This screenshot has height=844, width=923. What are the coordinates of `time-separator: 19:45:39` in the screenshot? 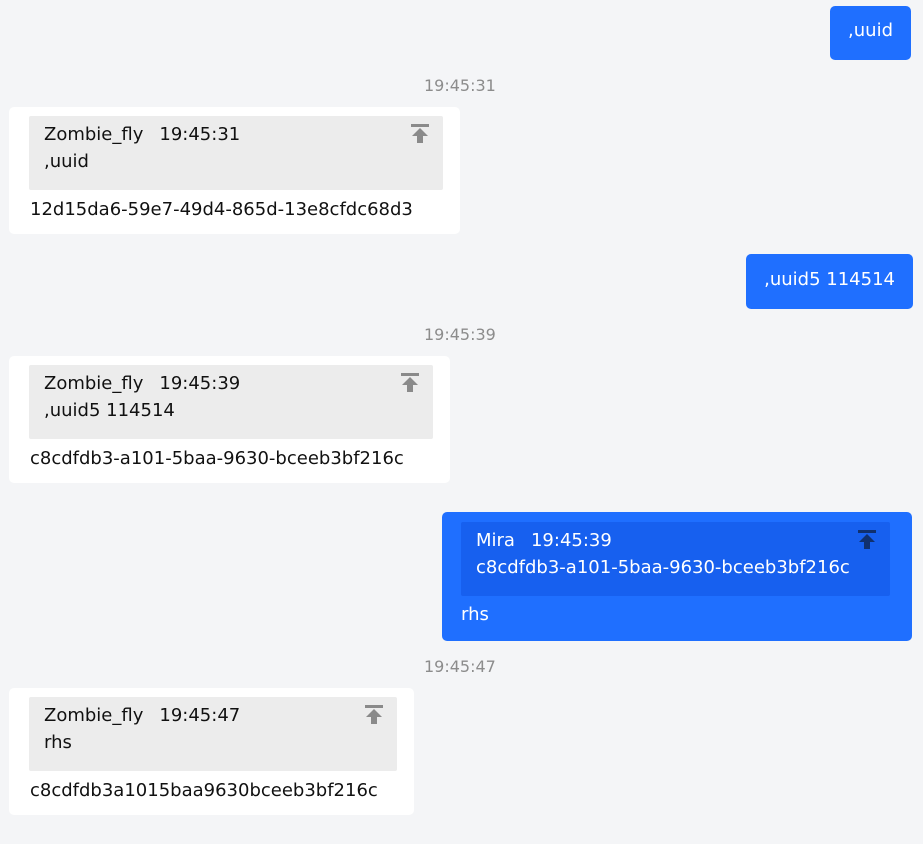 It's located at (460, 334).